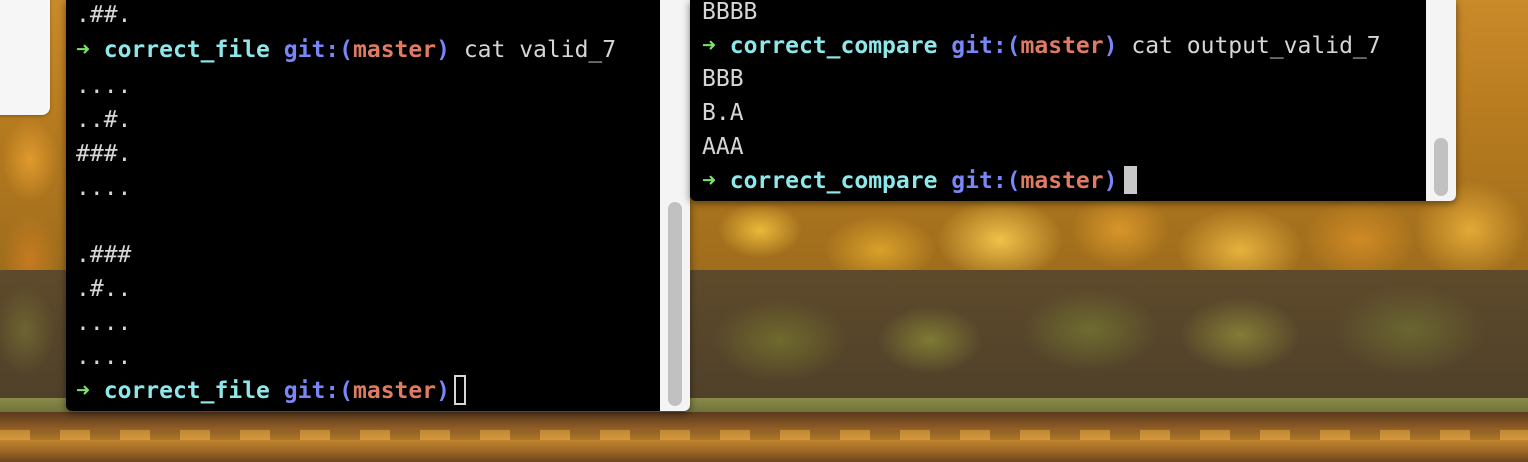  What do you see at coordinates (104, 289) in the screenshot?
I see `output-line: .#..` at bounding box center [104, 289].